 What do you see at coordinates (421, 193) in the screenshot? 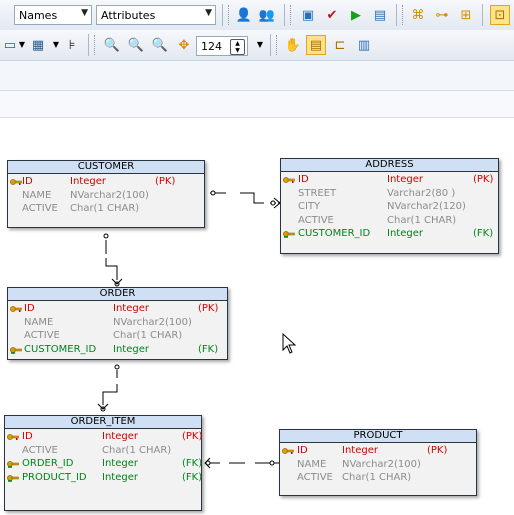
I see `attribute-type: Varchar2(80 )` at bounding box center [421, 193].